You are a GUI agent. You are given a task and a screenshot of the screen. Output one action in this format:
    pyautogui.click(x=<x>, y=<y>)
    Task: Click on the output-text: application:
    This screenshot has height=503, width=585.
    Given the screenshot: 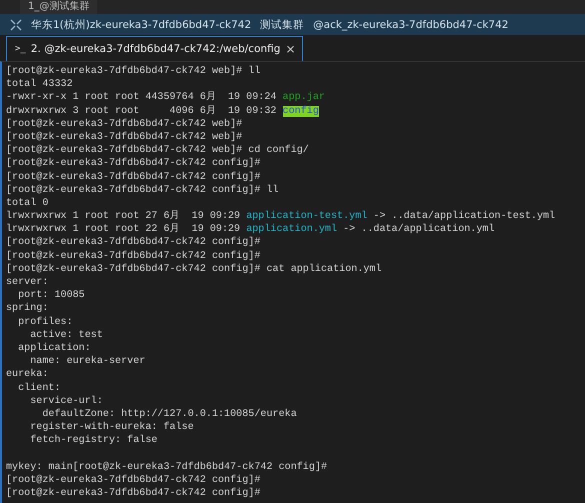 What is the action you would take?
    pyautogui.click(x=54, y=348)
    